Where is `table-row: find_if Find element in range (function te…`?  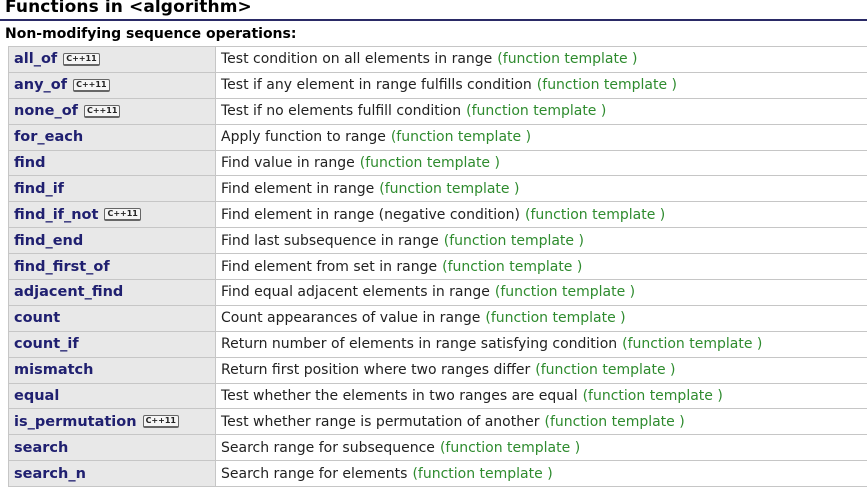 table-row: find_if Find element in range (function te… is located at coordinates (437, 189).